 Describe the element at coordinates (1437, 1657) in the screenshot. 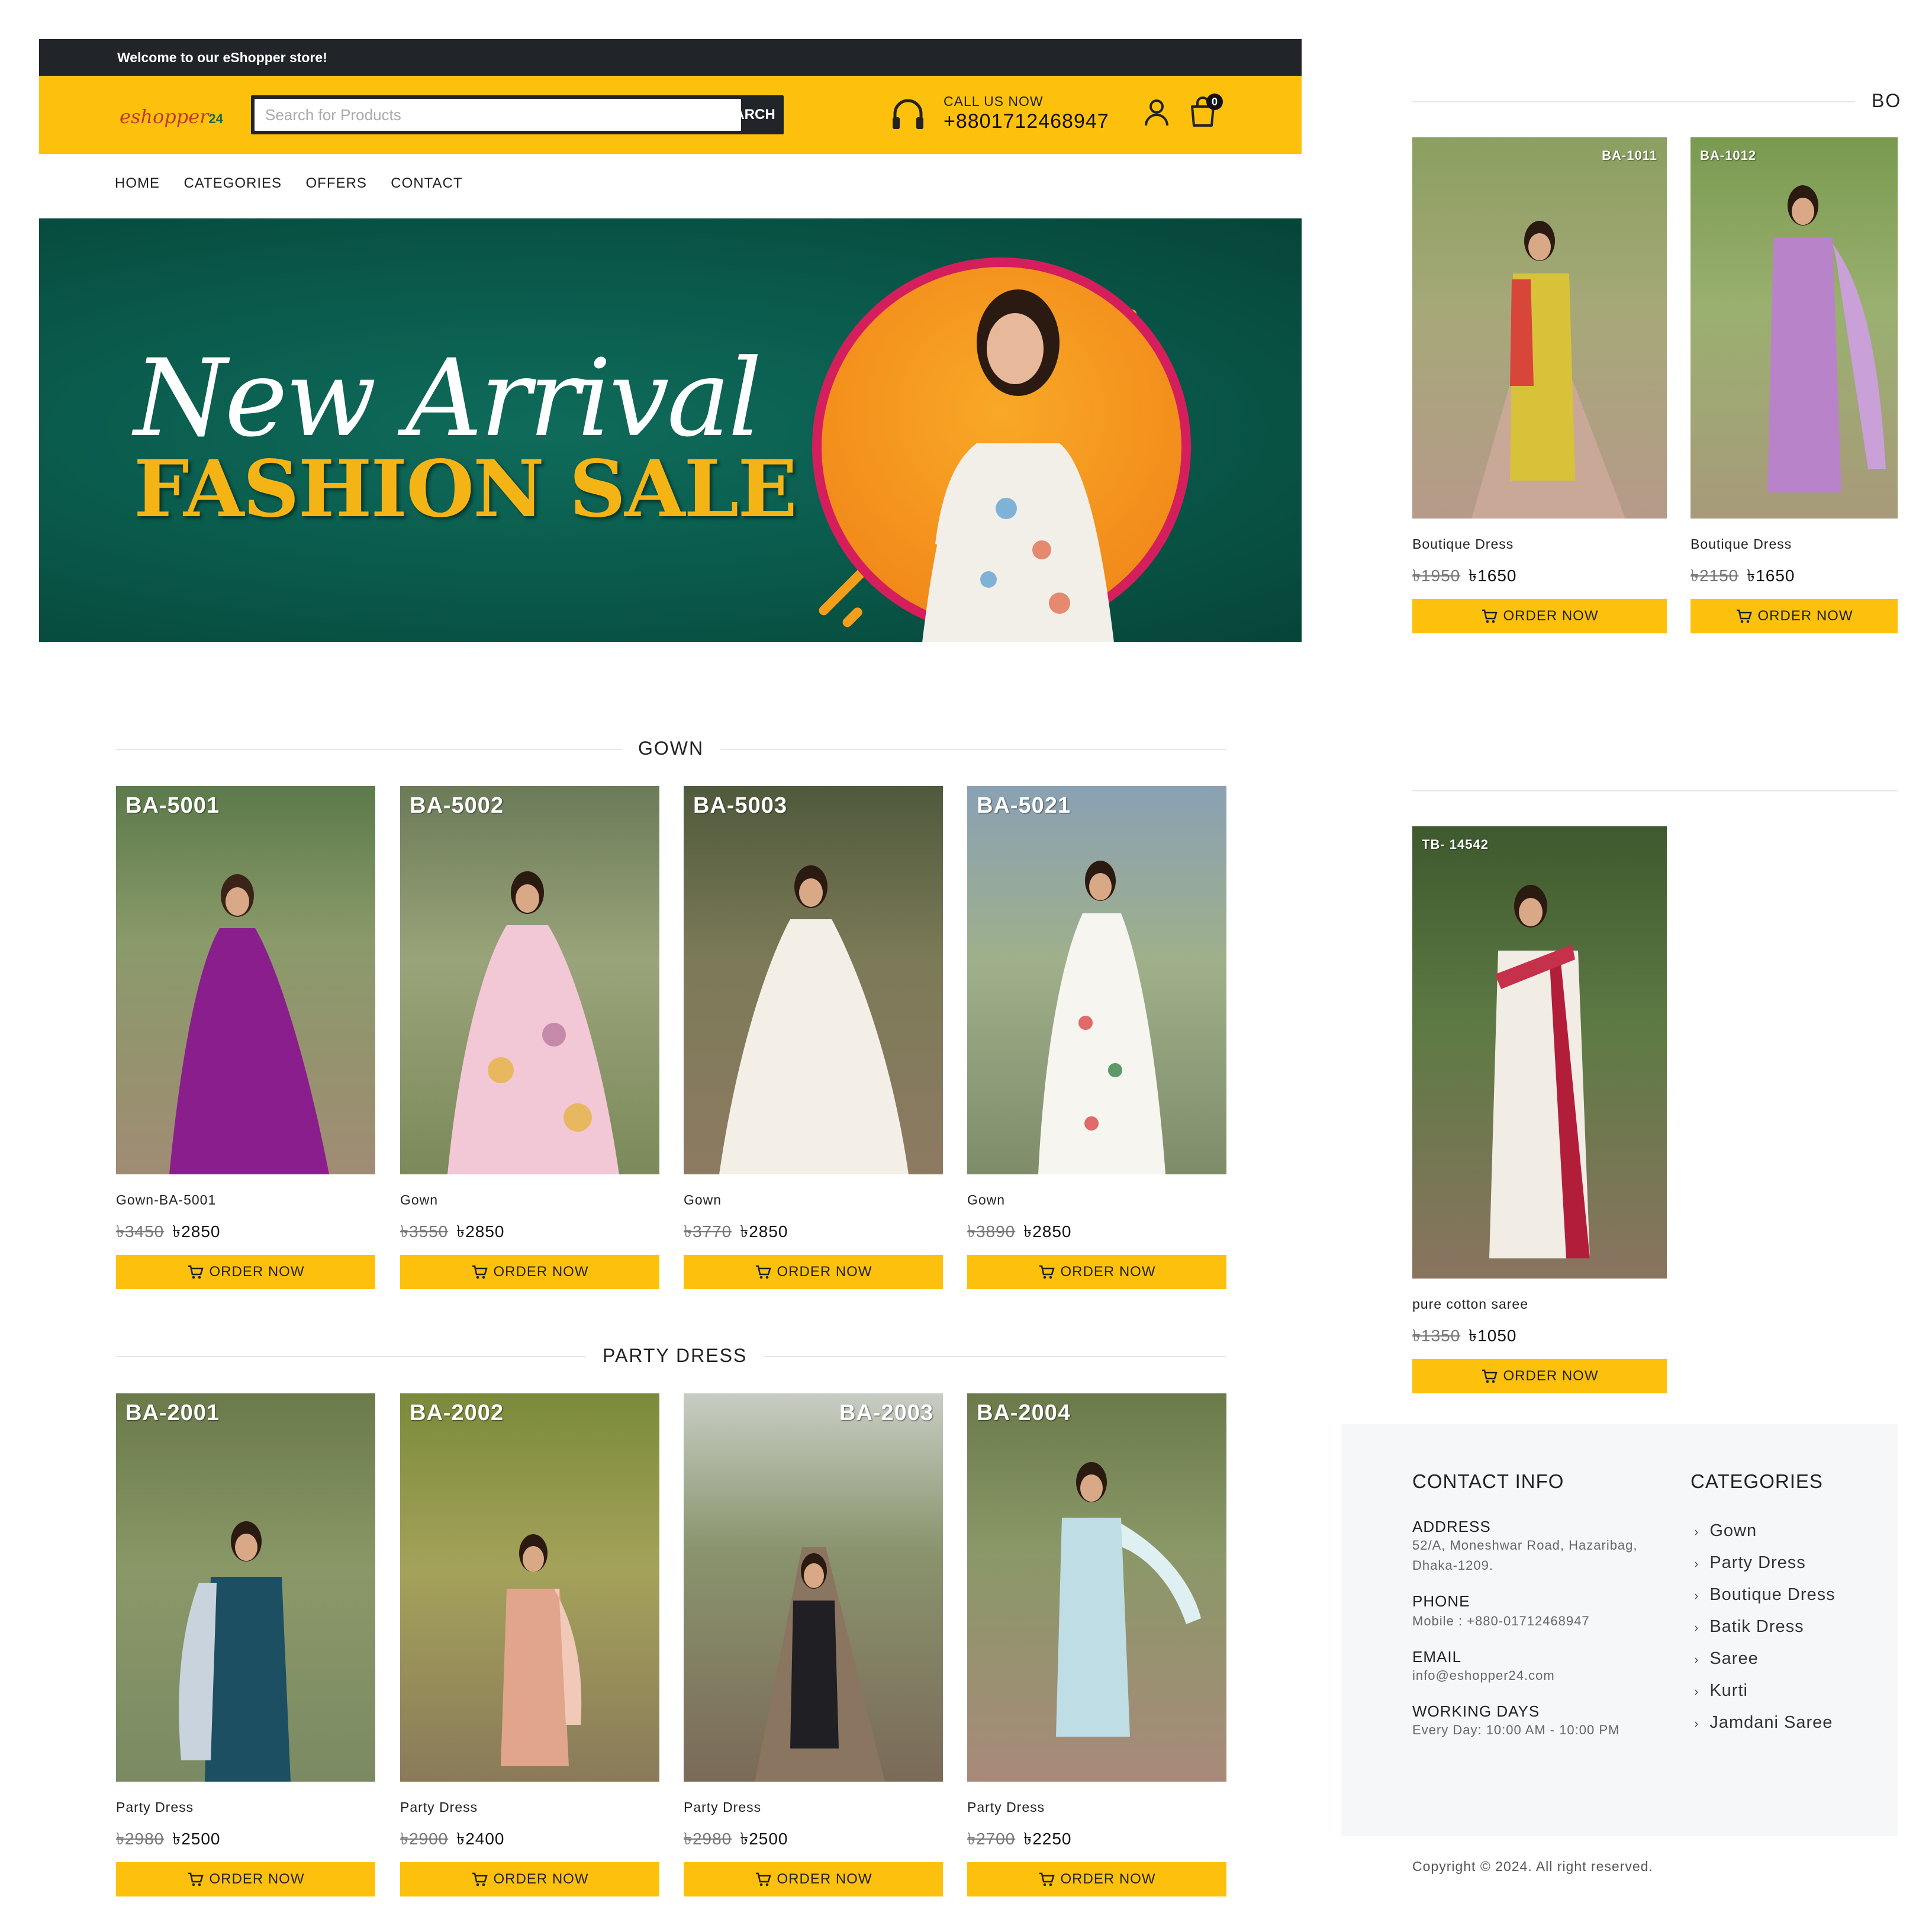

I see `email-label: EMAIL` at that location.